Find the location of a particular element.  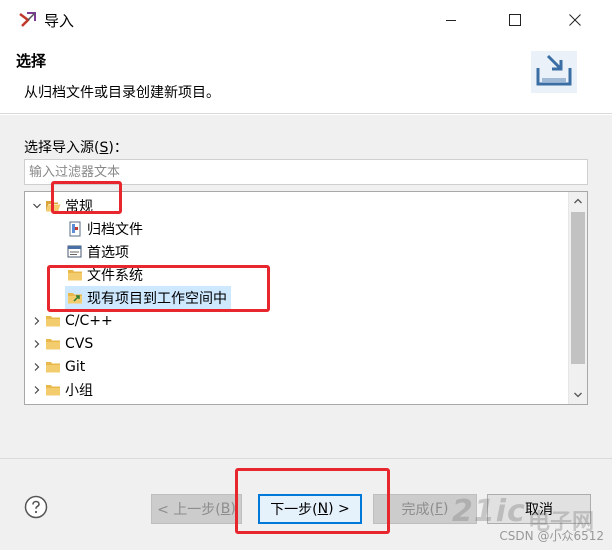

tree-item-git: Git is located at coordinates (57, 366).